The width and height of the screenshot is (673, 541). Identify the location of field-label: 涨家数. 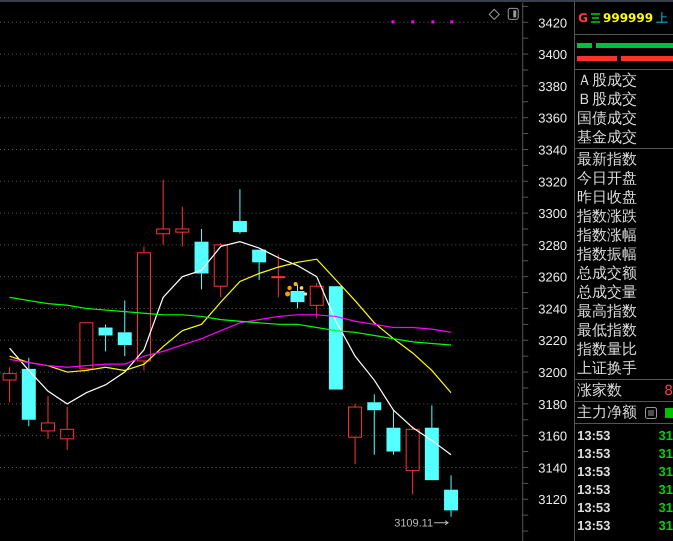
(599, 390).